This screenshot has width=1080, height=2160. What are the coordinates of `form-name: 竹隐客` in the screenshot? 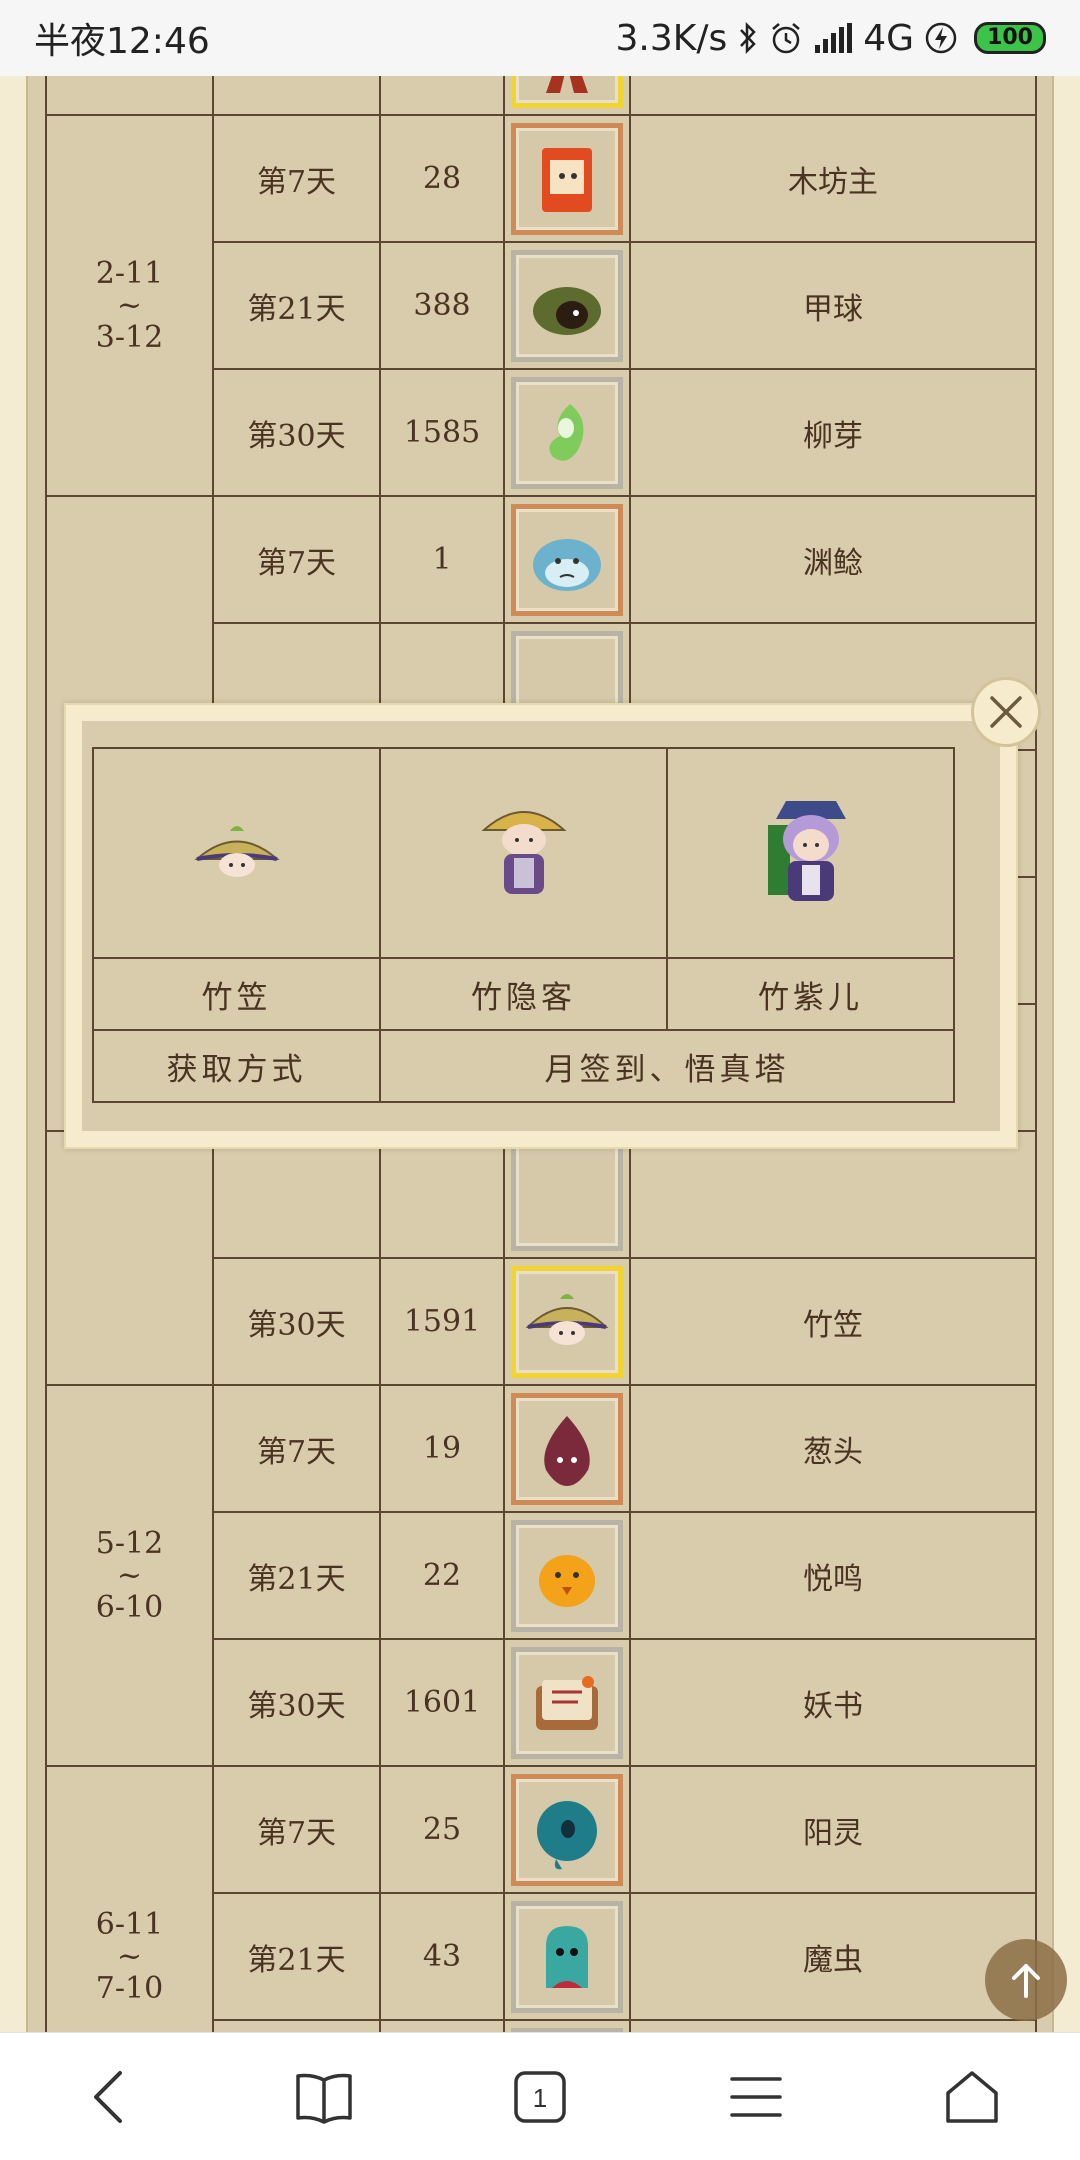 It's located at (523, 994).